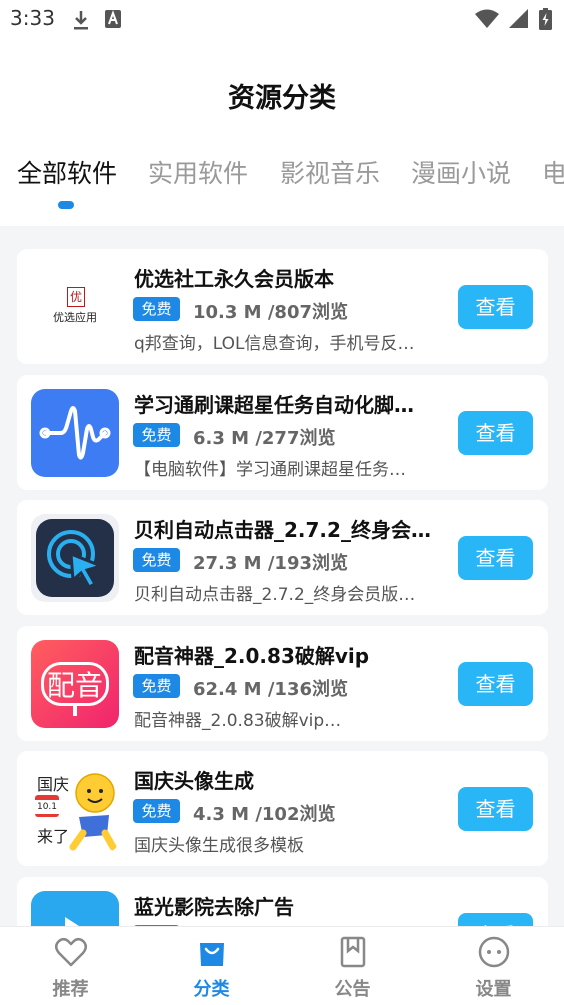 The width and height of the screenshot is (564, 1005). I want to click on youxuan-logo-icon: 优 优选应用, so click(75, 307).